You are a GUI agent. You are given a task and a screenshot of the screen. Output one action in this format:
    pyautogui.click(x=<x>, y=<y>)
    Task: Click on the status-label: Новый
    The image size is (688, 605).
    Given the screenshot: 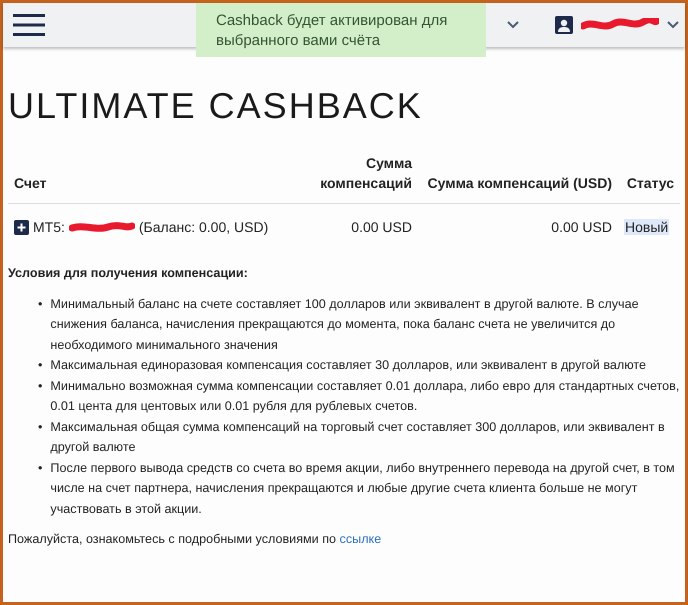 What is the action you would take?
    pyautogui.click(x=647, y=227)
    